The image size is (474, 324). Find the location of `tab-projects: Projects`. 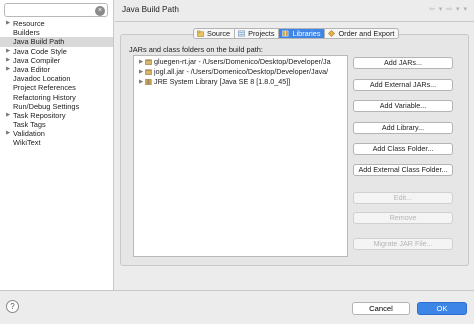

tab-projects: Projects is located at coordinates (257, 33).